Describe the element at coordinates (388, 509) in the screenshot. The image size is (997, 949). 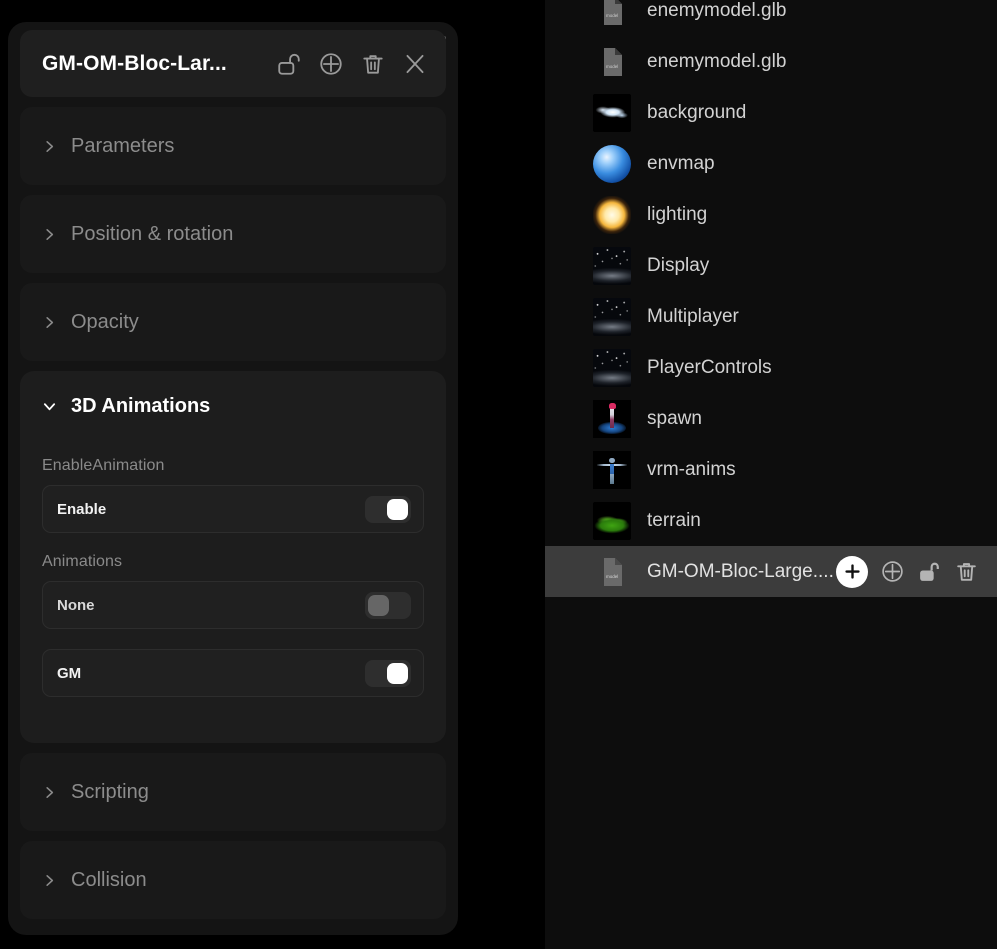
I see `toggle-enable` at that location.